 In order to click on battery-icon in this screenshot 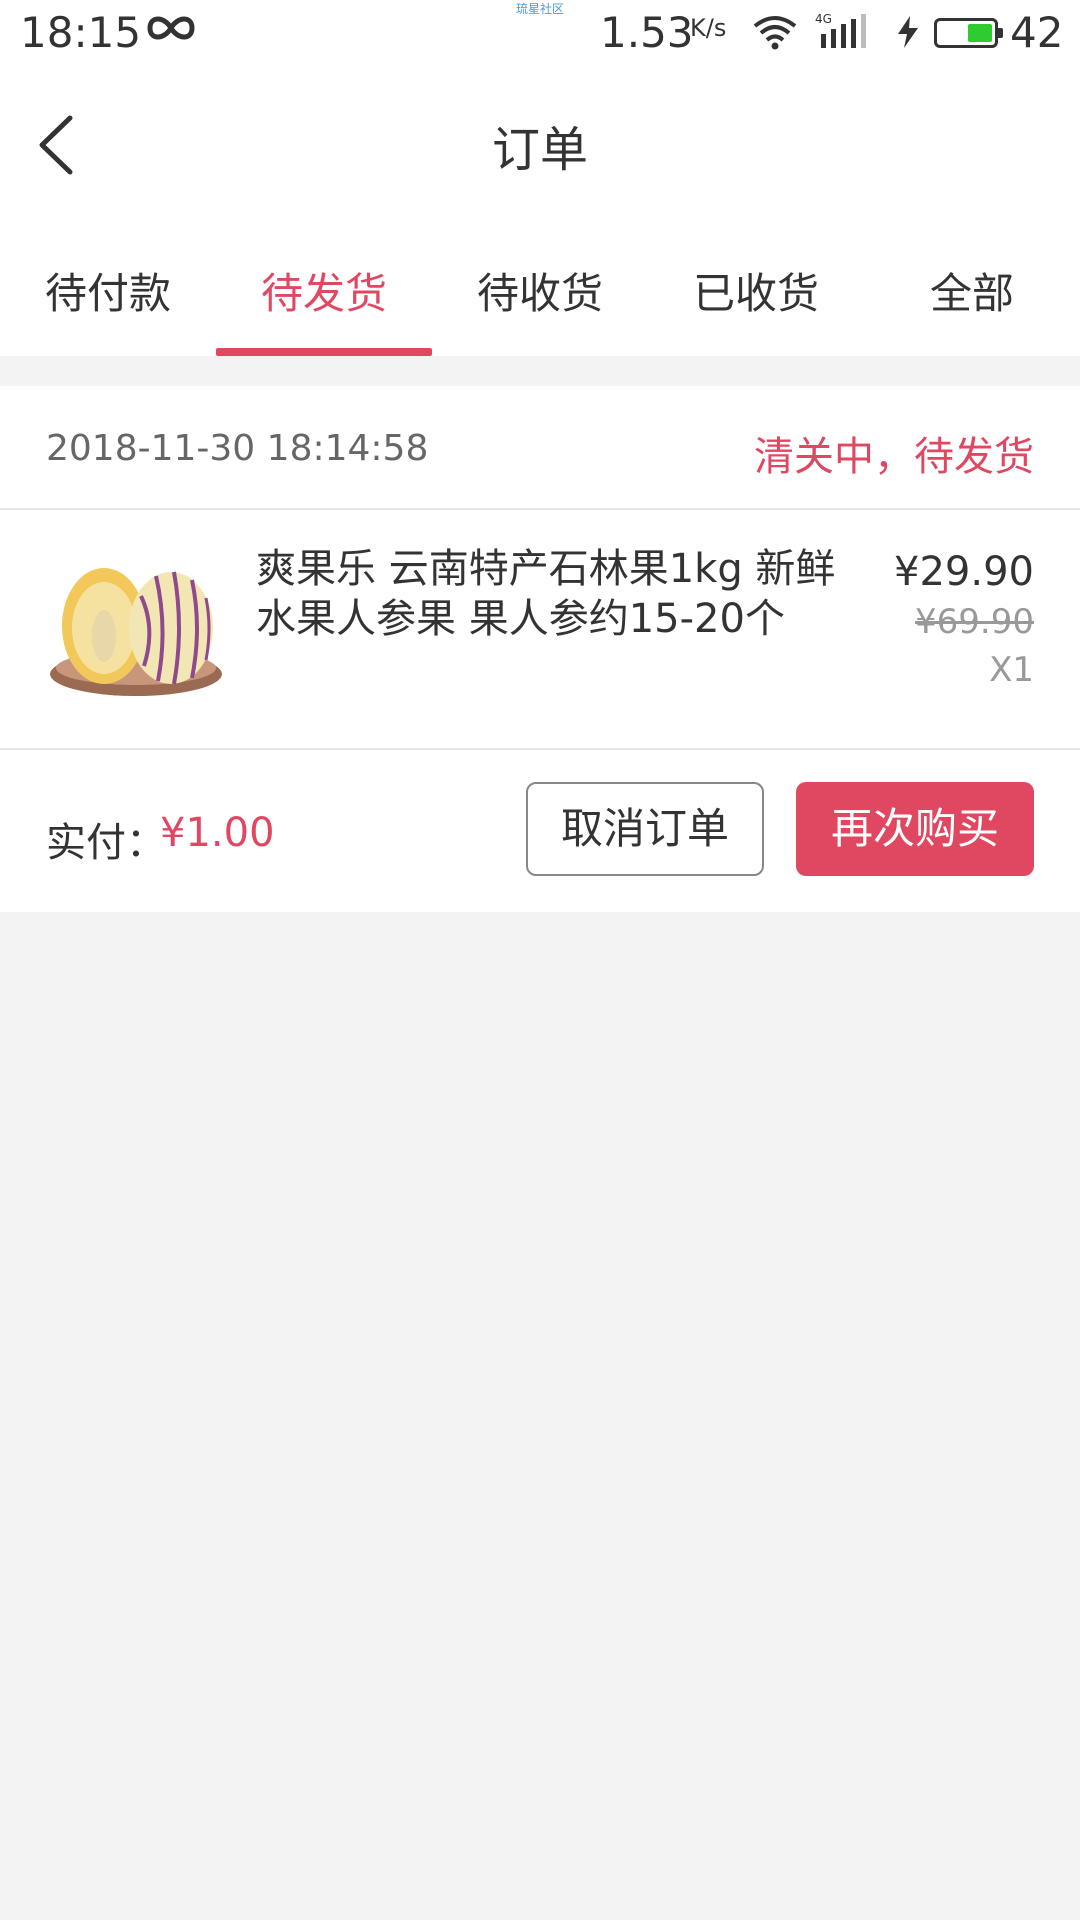, I will do `click(968, 33)`.